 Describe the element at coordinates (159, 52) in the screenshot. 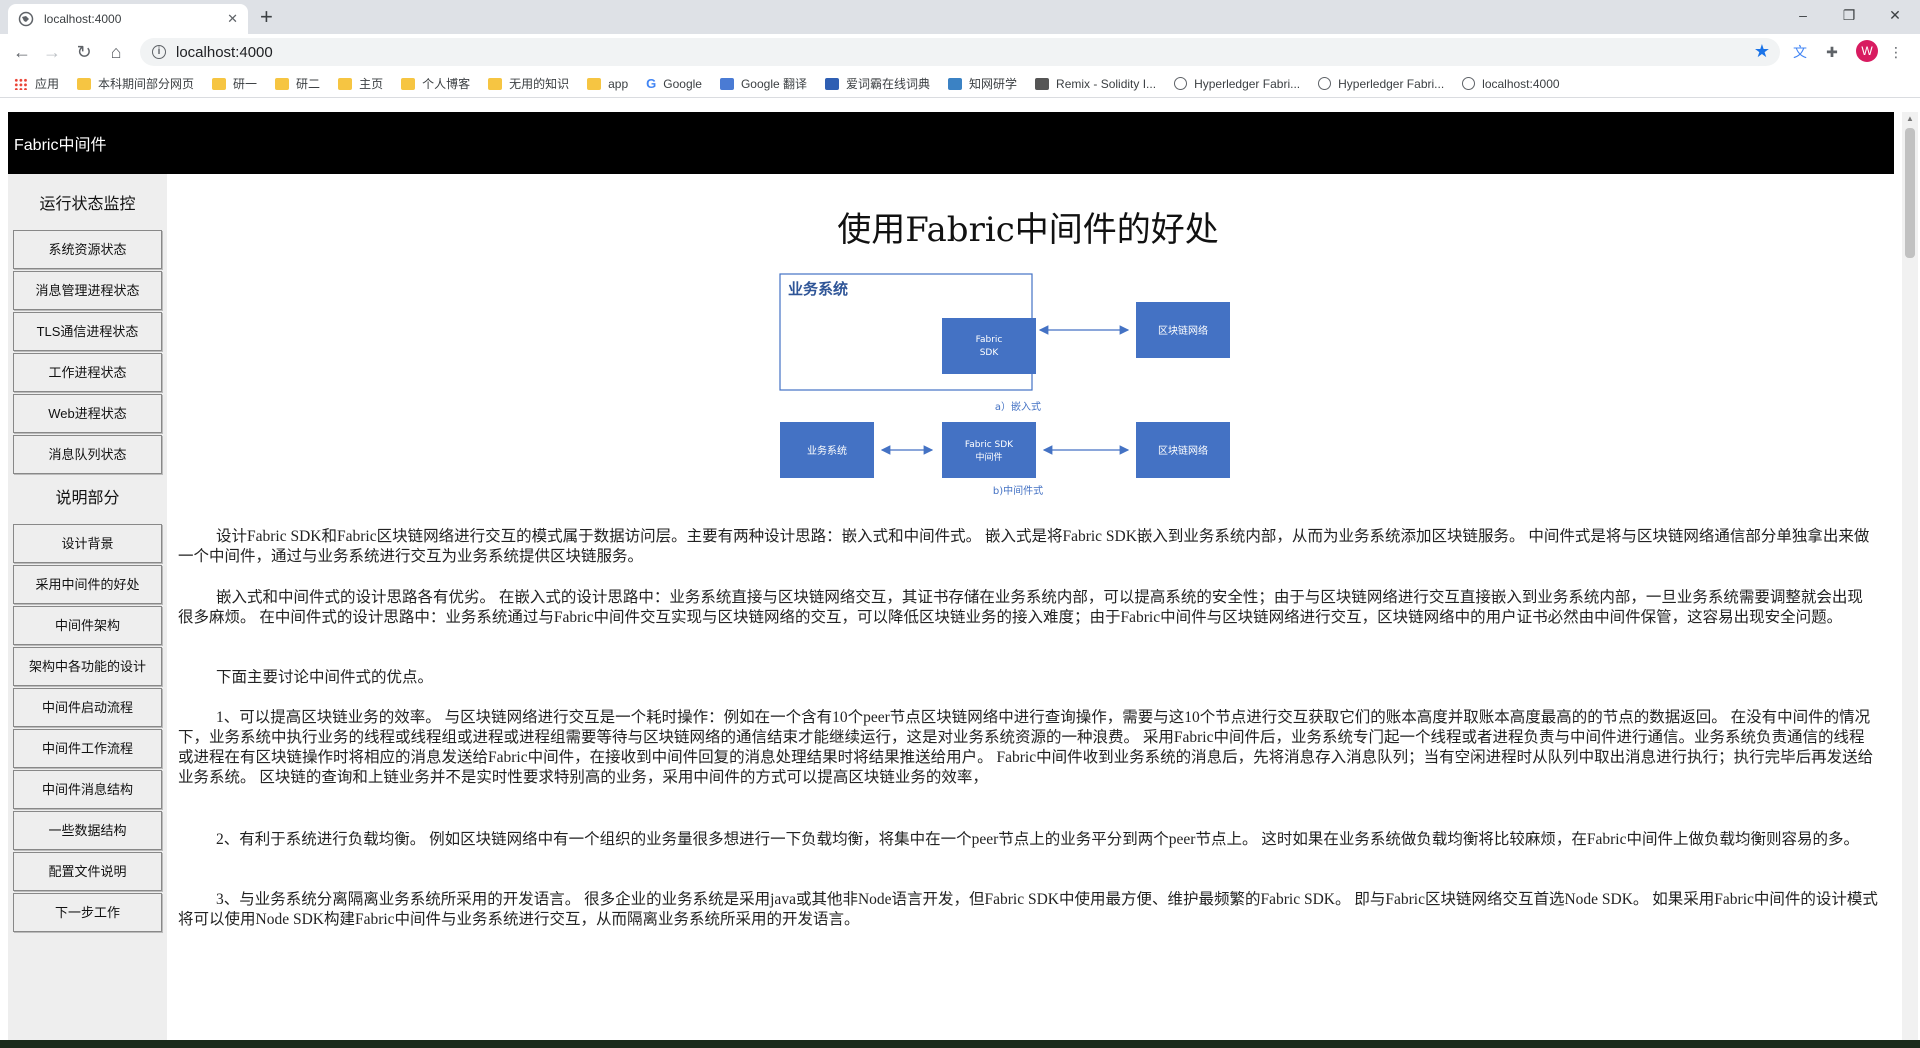

I see `info-icon: i` at that location.